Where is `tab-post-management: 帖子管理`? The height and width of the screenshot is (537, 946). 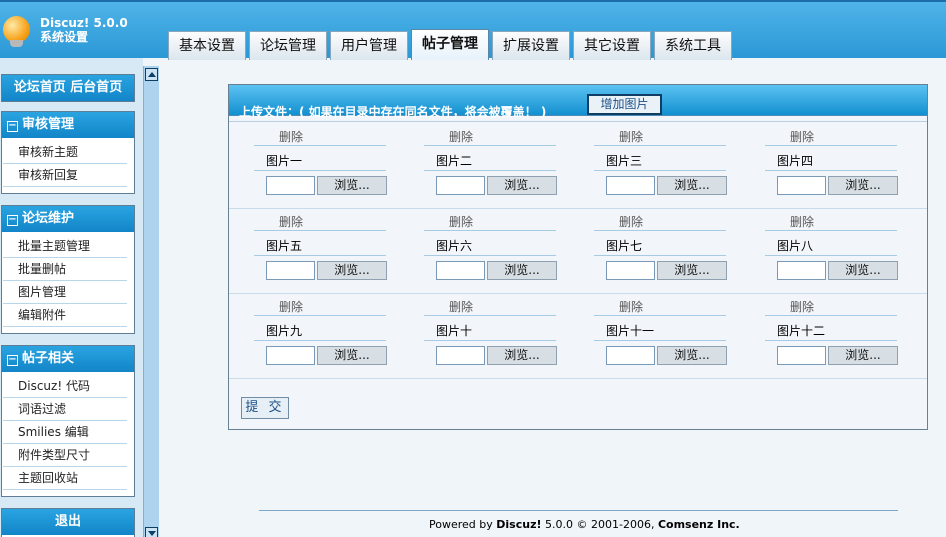 tab-post-management: 帖子管理 is located at coordinates (450, 44).